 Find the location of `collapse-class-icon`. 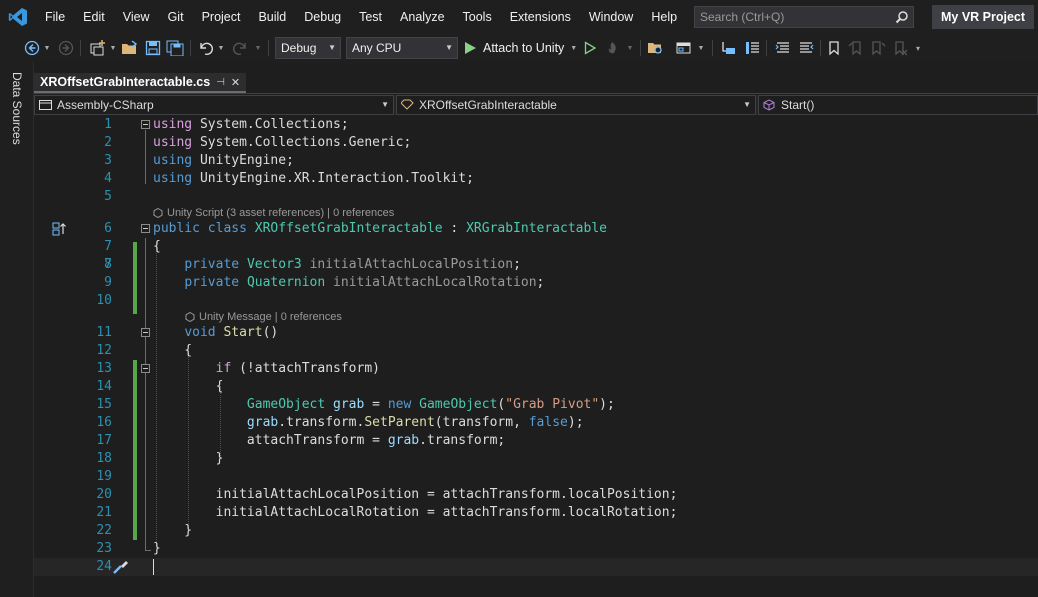

collapse-class-icon is located at coordinates (145, 228).